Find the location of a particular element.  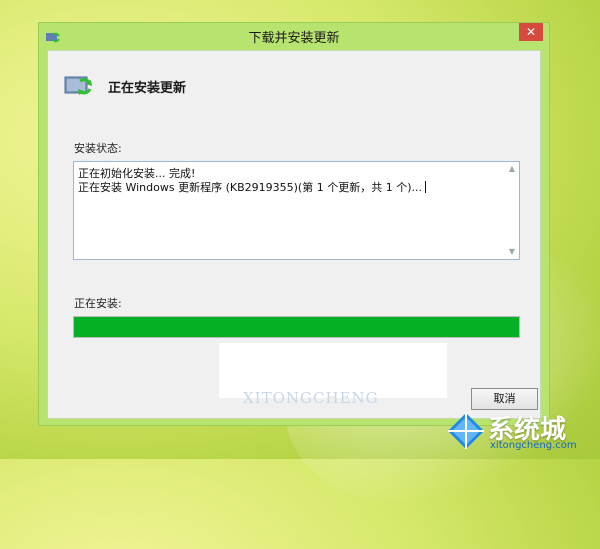

page-title: 正在安装更新 is located at coordinates (147, 88).